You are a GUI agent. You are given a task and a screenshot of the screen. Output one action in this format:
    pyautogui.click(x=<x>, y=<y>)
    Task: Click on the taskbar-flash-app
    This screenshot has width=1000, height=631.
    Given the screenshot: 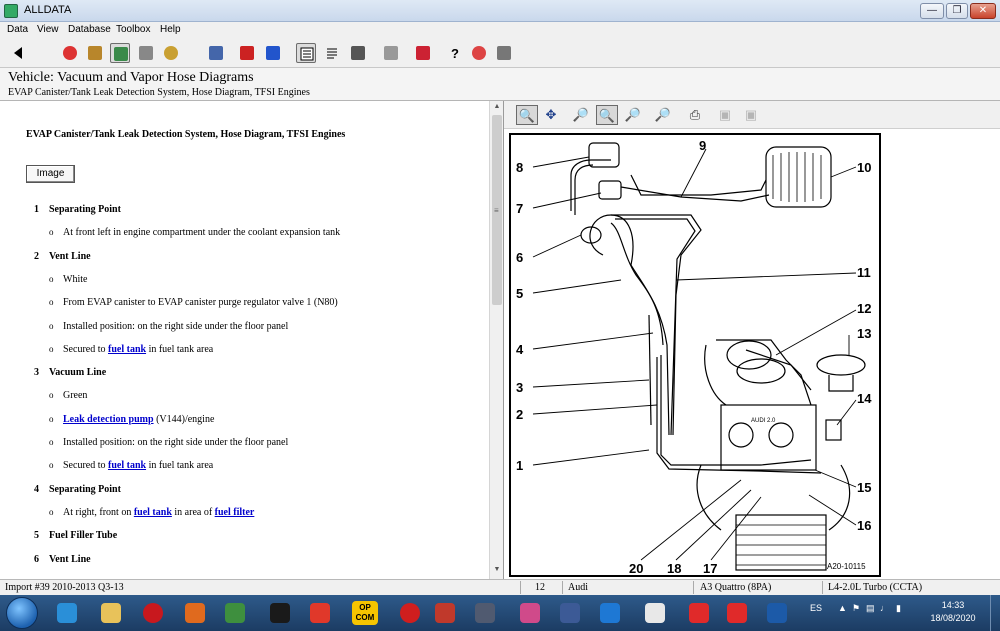 What is the action you would take?
    pyautogui.click(x=610, y=613)
    